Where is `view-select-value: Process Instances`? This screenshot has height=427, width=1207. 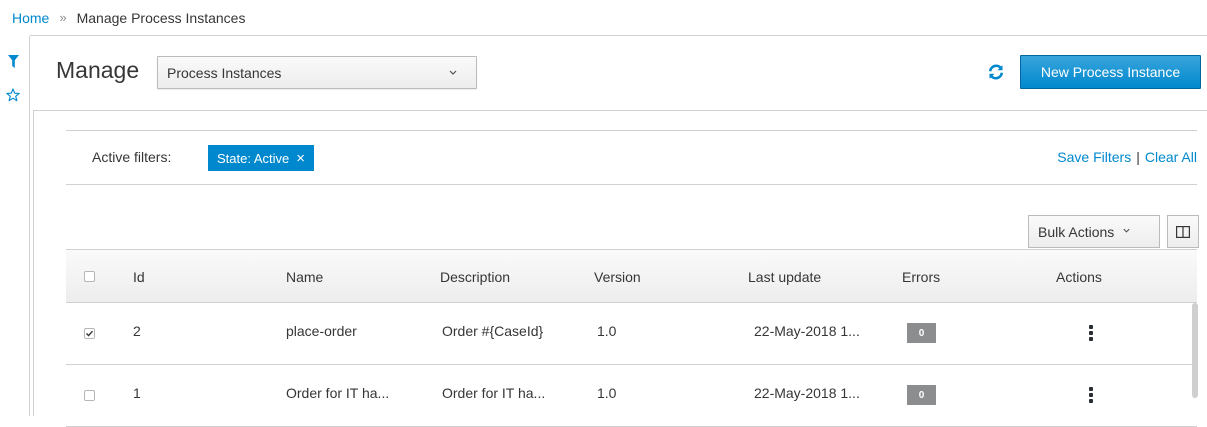
view-select-value: Process Instances is located at coordinates (224, 72).